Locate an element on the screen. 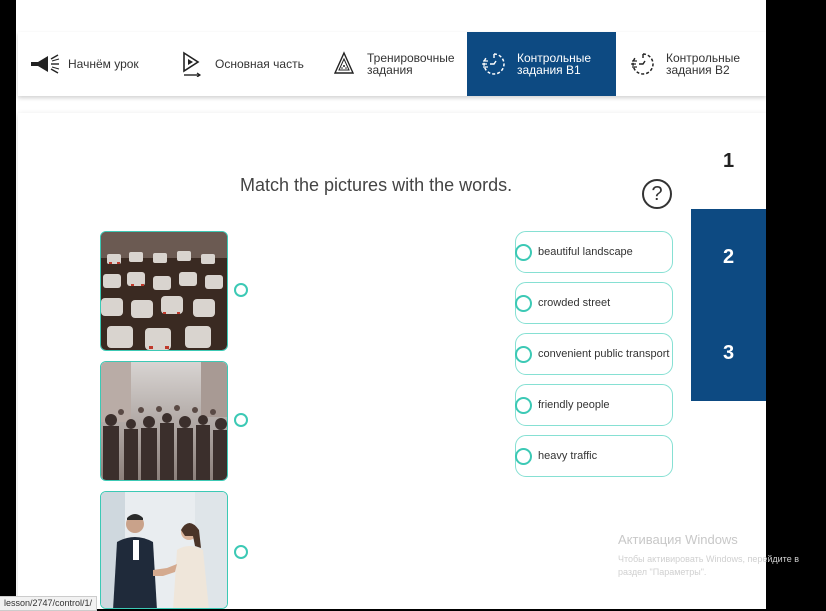 Image resolution: width=826 pixels, height=611 pixels. nav-control-b1-label-2: задания B1 is located at coordinates (549, 70).